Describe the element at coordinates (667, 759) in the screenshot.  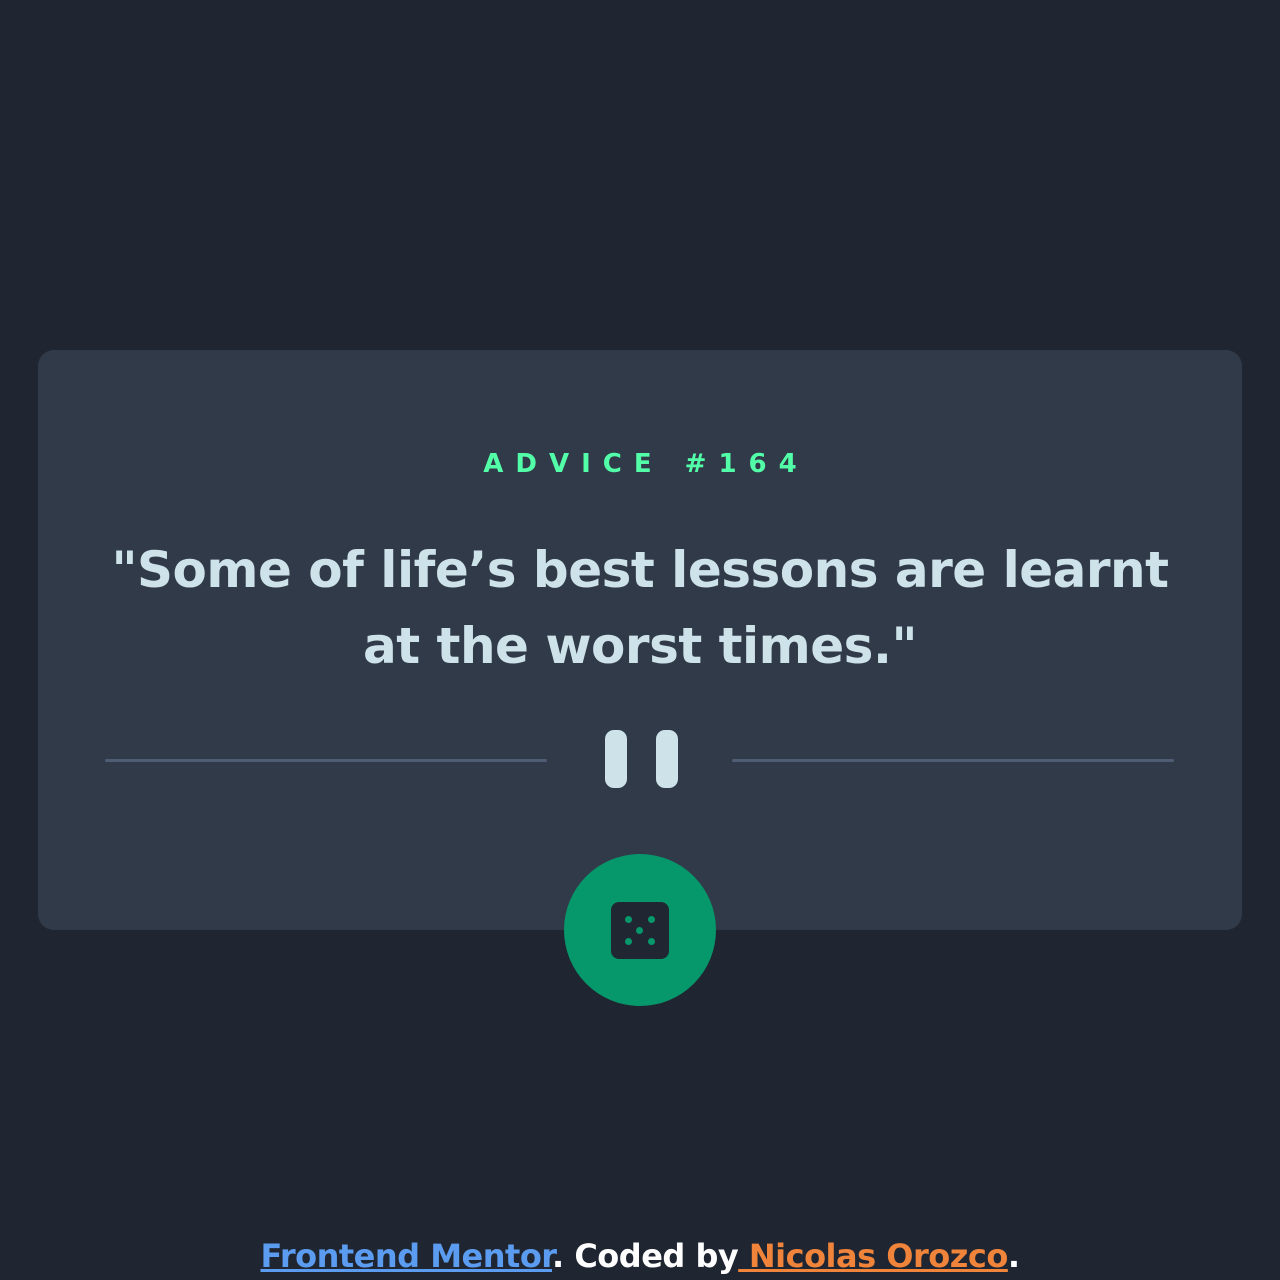
I see `pause-bar-right` at that location.